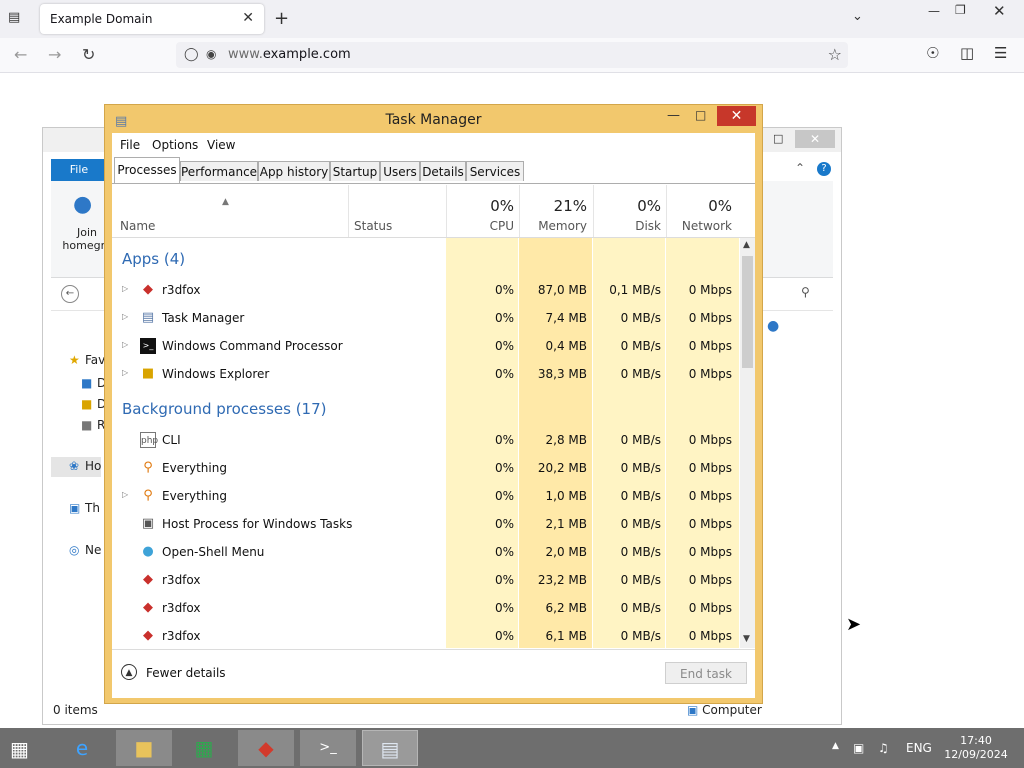 The width and height of the screenshot is (1024, 768). Describe the element at coordinates (512, 55) in the screenshot. I see `url-bar: ◯ ◉ www.example.com ☆` at that location.